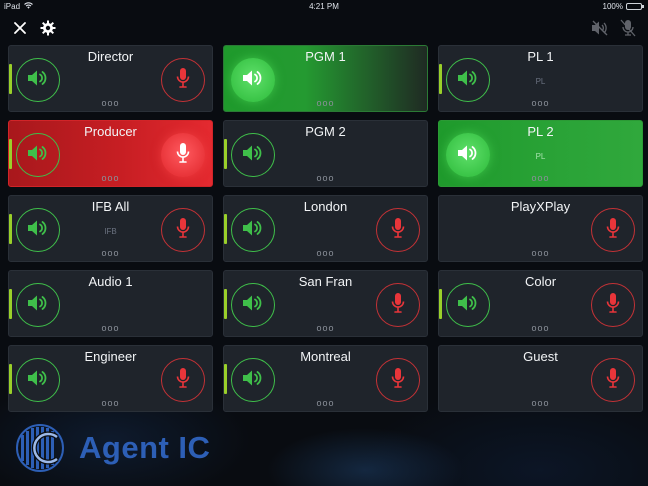  Describe the element at coordinates (540, 378) in the screenshot. I see `channel-tile-guest: Guest ooo` at that location.